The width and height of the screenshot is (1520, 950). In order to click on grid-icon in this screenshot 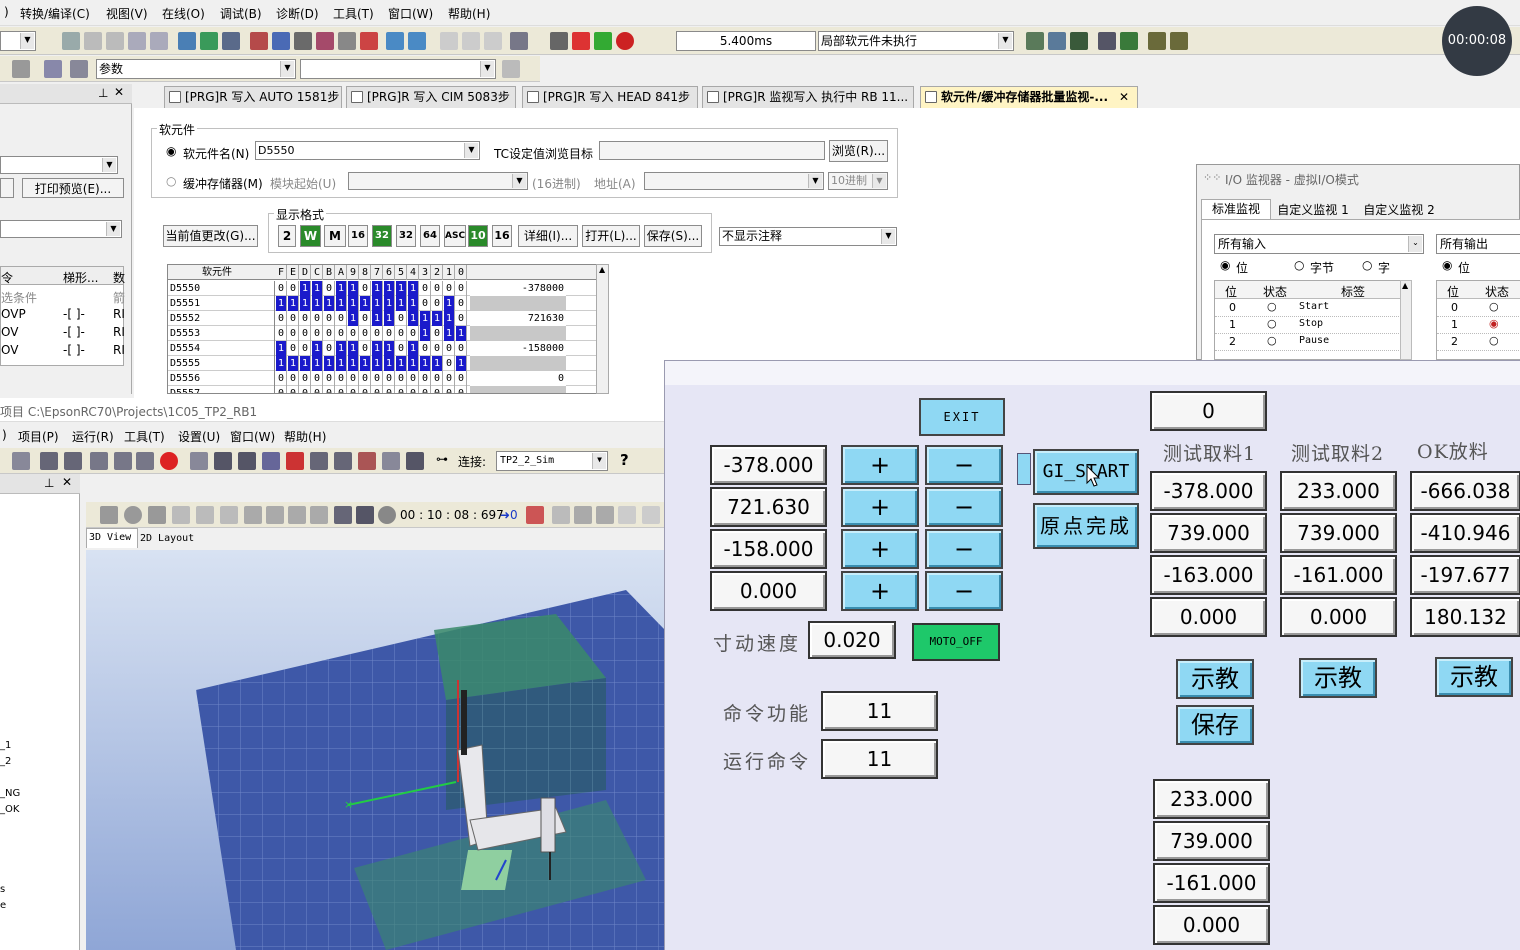, I will do `click(49, 461)`.